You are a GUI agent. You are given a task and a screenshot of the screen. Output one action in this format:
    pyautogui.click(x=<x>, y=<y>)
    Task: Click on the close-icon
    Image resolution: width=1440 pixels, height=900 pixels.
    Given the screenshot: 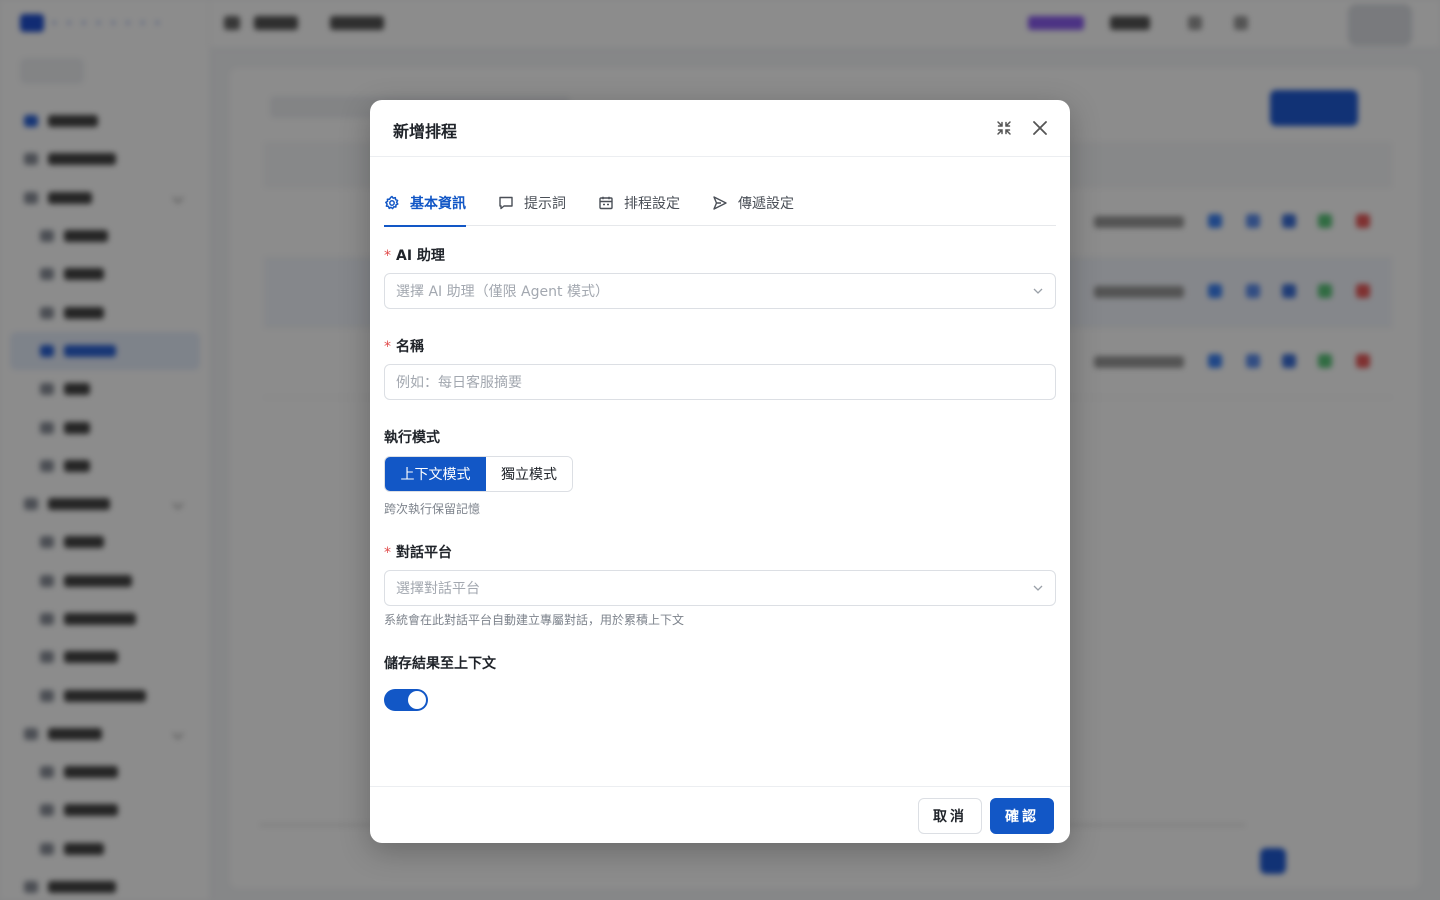 What is the action you would take?
    pyautogui.click(x=1040, y=128)
    